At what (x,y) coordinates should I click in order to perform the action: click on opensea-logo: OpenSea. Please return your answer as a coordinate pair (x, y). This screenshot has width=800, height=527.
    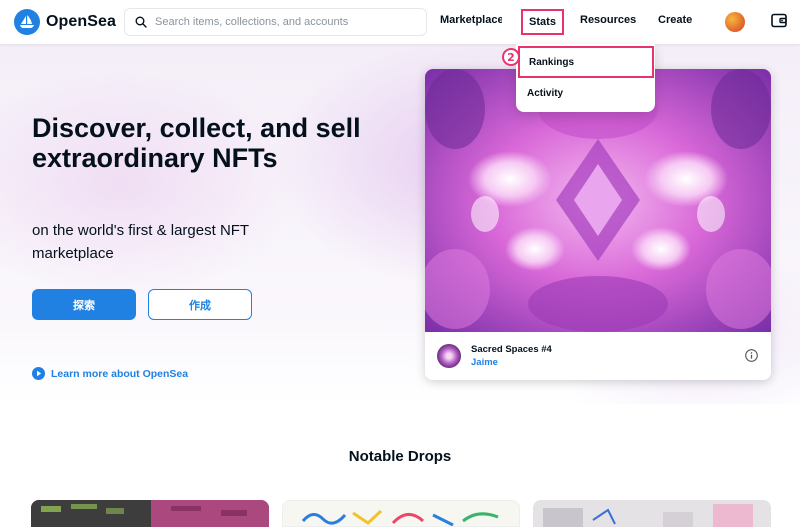
    Looking at the image, I should click on (65, 22).